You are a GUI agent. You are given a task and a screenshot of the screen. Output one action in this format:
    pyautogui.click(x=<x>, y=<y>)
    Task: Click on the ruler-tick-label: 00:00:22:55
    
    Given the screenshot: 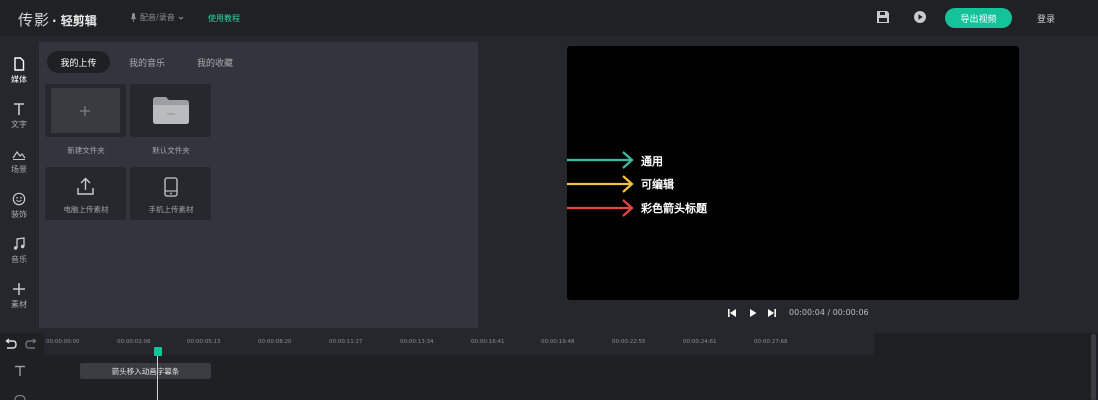 What is the action you would take?
    pyautogui.click(x=629, y=342)
    